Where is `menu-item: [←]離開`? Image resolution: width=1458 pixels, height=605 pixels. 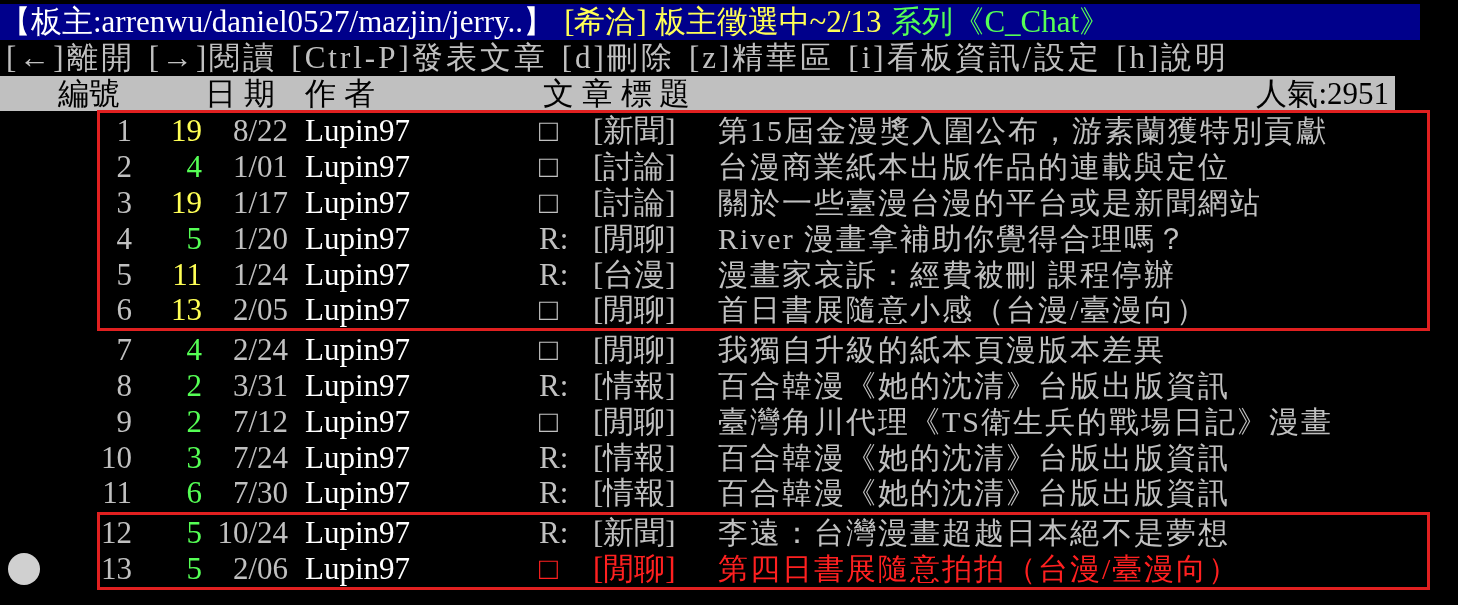
menu-item: [←]離開 is located at coordinates (70, 57).